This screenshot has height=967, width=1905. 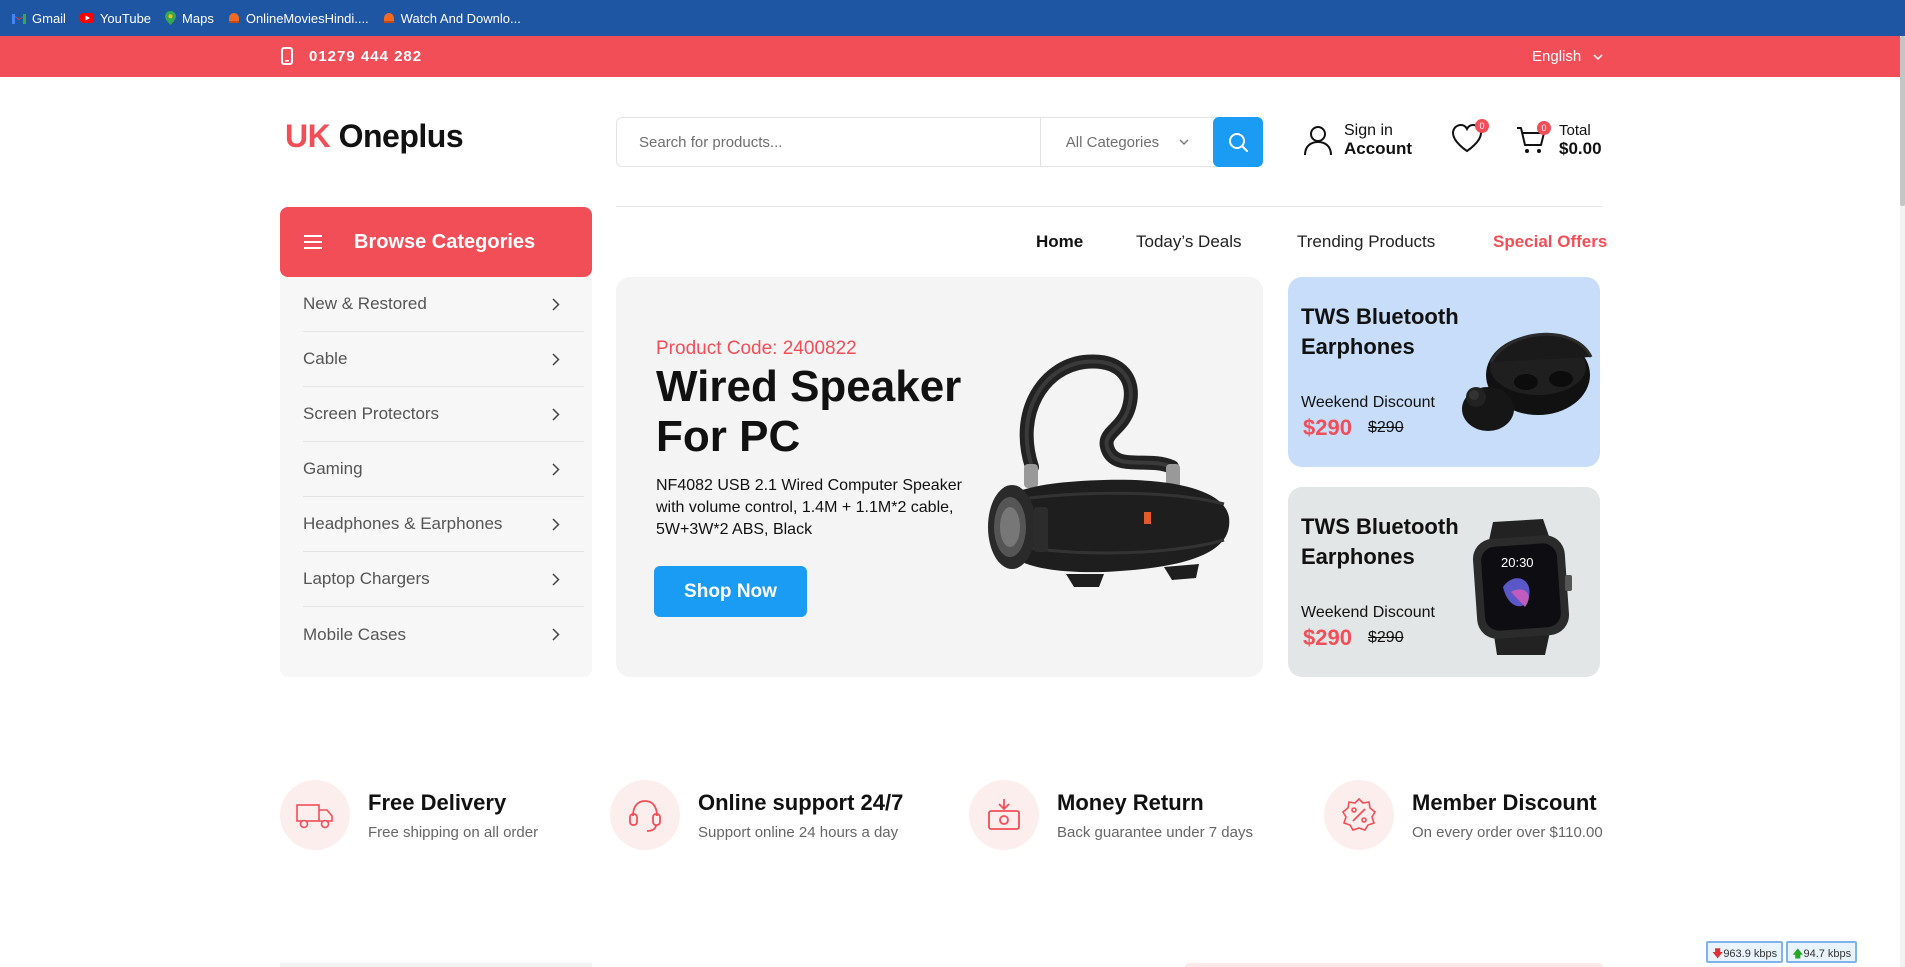 What do you see at coordinates (950, 56) in the screenshot?
I see `top-bar: 01279 444 282 English` at bounding box center [950, 56].